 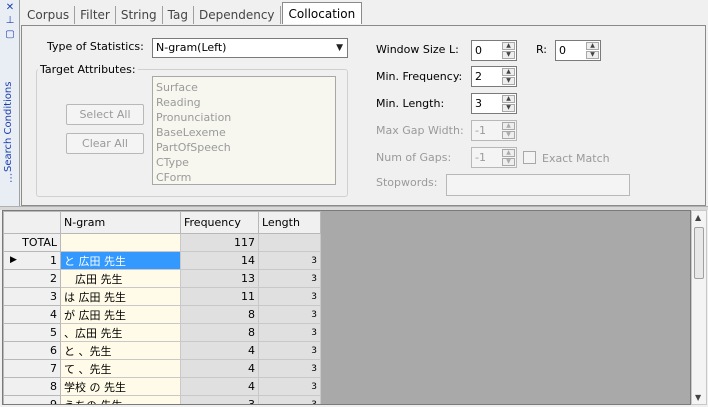 What do you see at coordinates (289, 222) in the screenshot?
I see `column-header-length: Length` at bounding box center [289, 222].